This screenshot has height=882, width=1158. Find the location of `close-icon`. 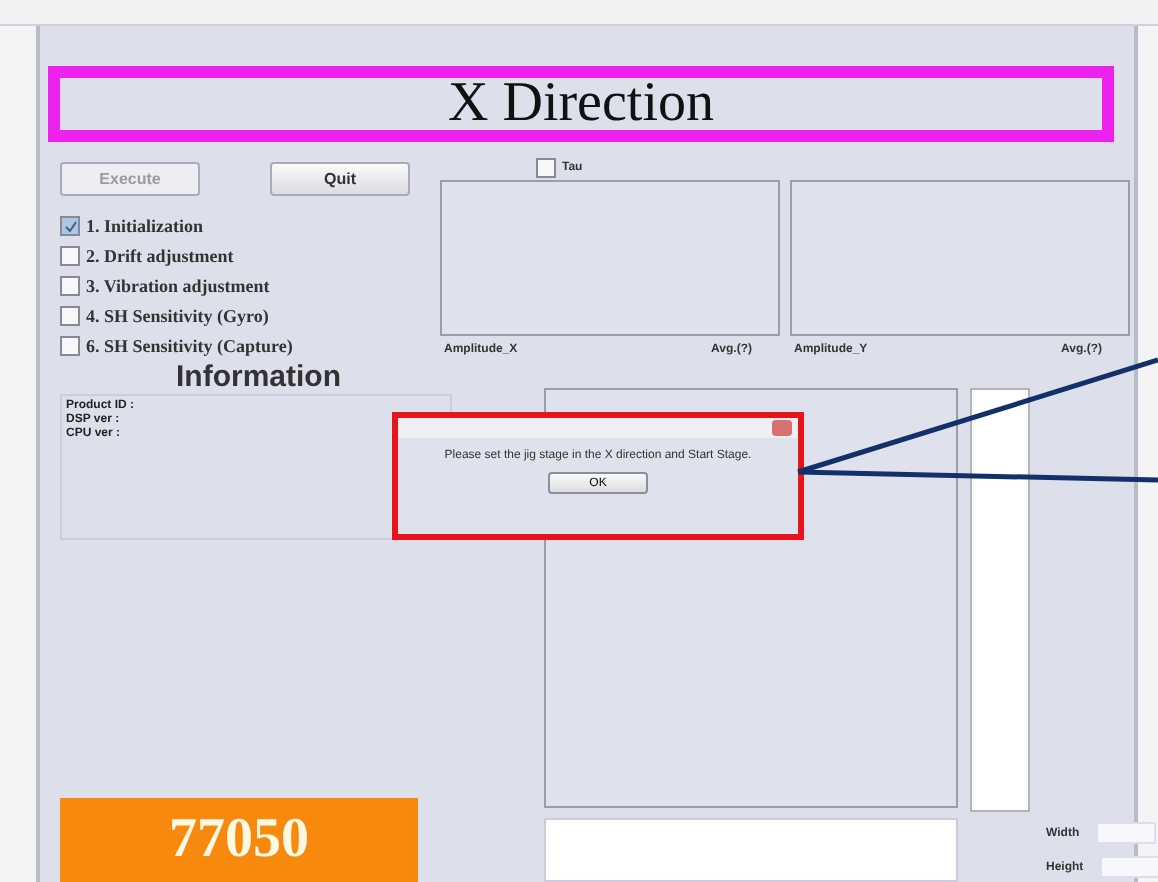

close-icon is located at coordinates (782, 428).